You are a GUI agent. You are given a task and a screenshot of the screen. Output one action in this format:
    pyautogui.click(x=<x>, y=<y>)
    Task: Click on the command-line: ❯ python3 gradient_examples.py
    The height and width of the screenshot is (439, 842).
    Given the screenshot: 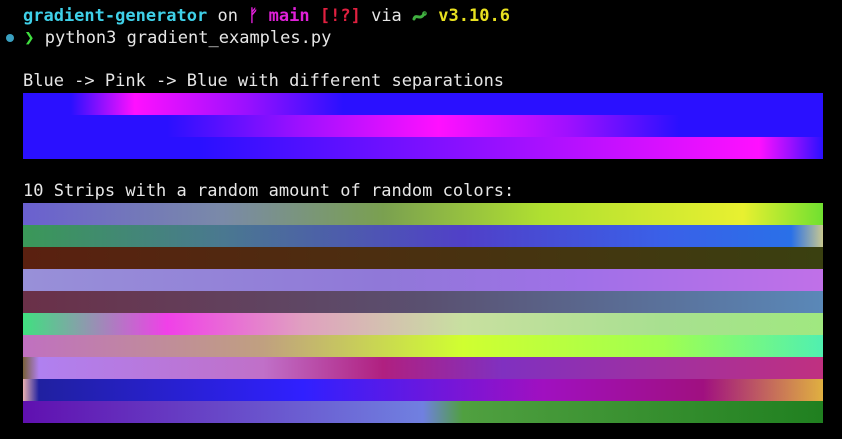 What is the action you would take?
    pyautogui.click(x=168, y=38)
    